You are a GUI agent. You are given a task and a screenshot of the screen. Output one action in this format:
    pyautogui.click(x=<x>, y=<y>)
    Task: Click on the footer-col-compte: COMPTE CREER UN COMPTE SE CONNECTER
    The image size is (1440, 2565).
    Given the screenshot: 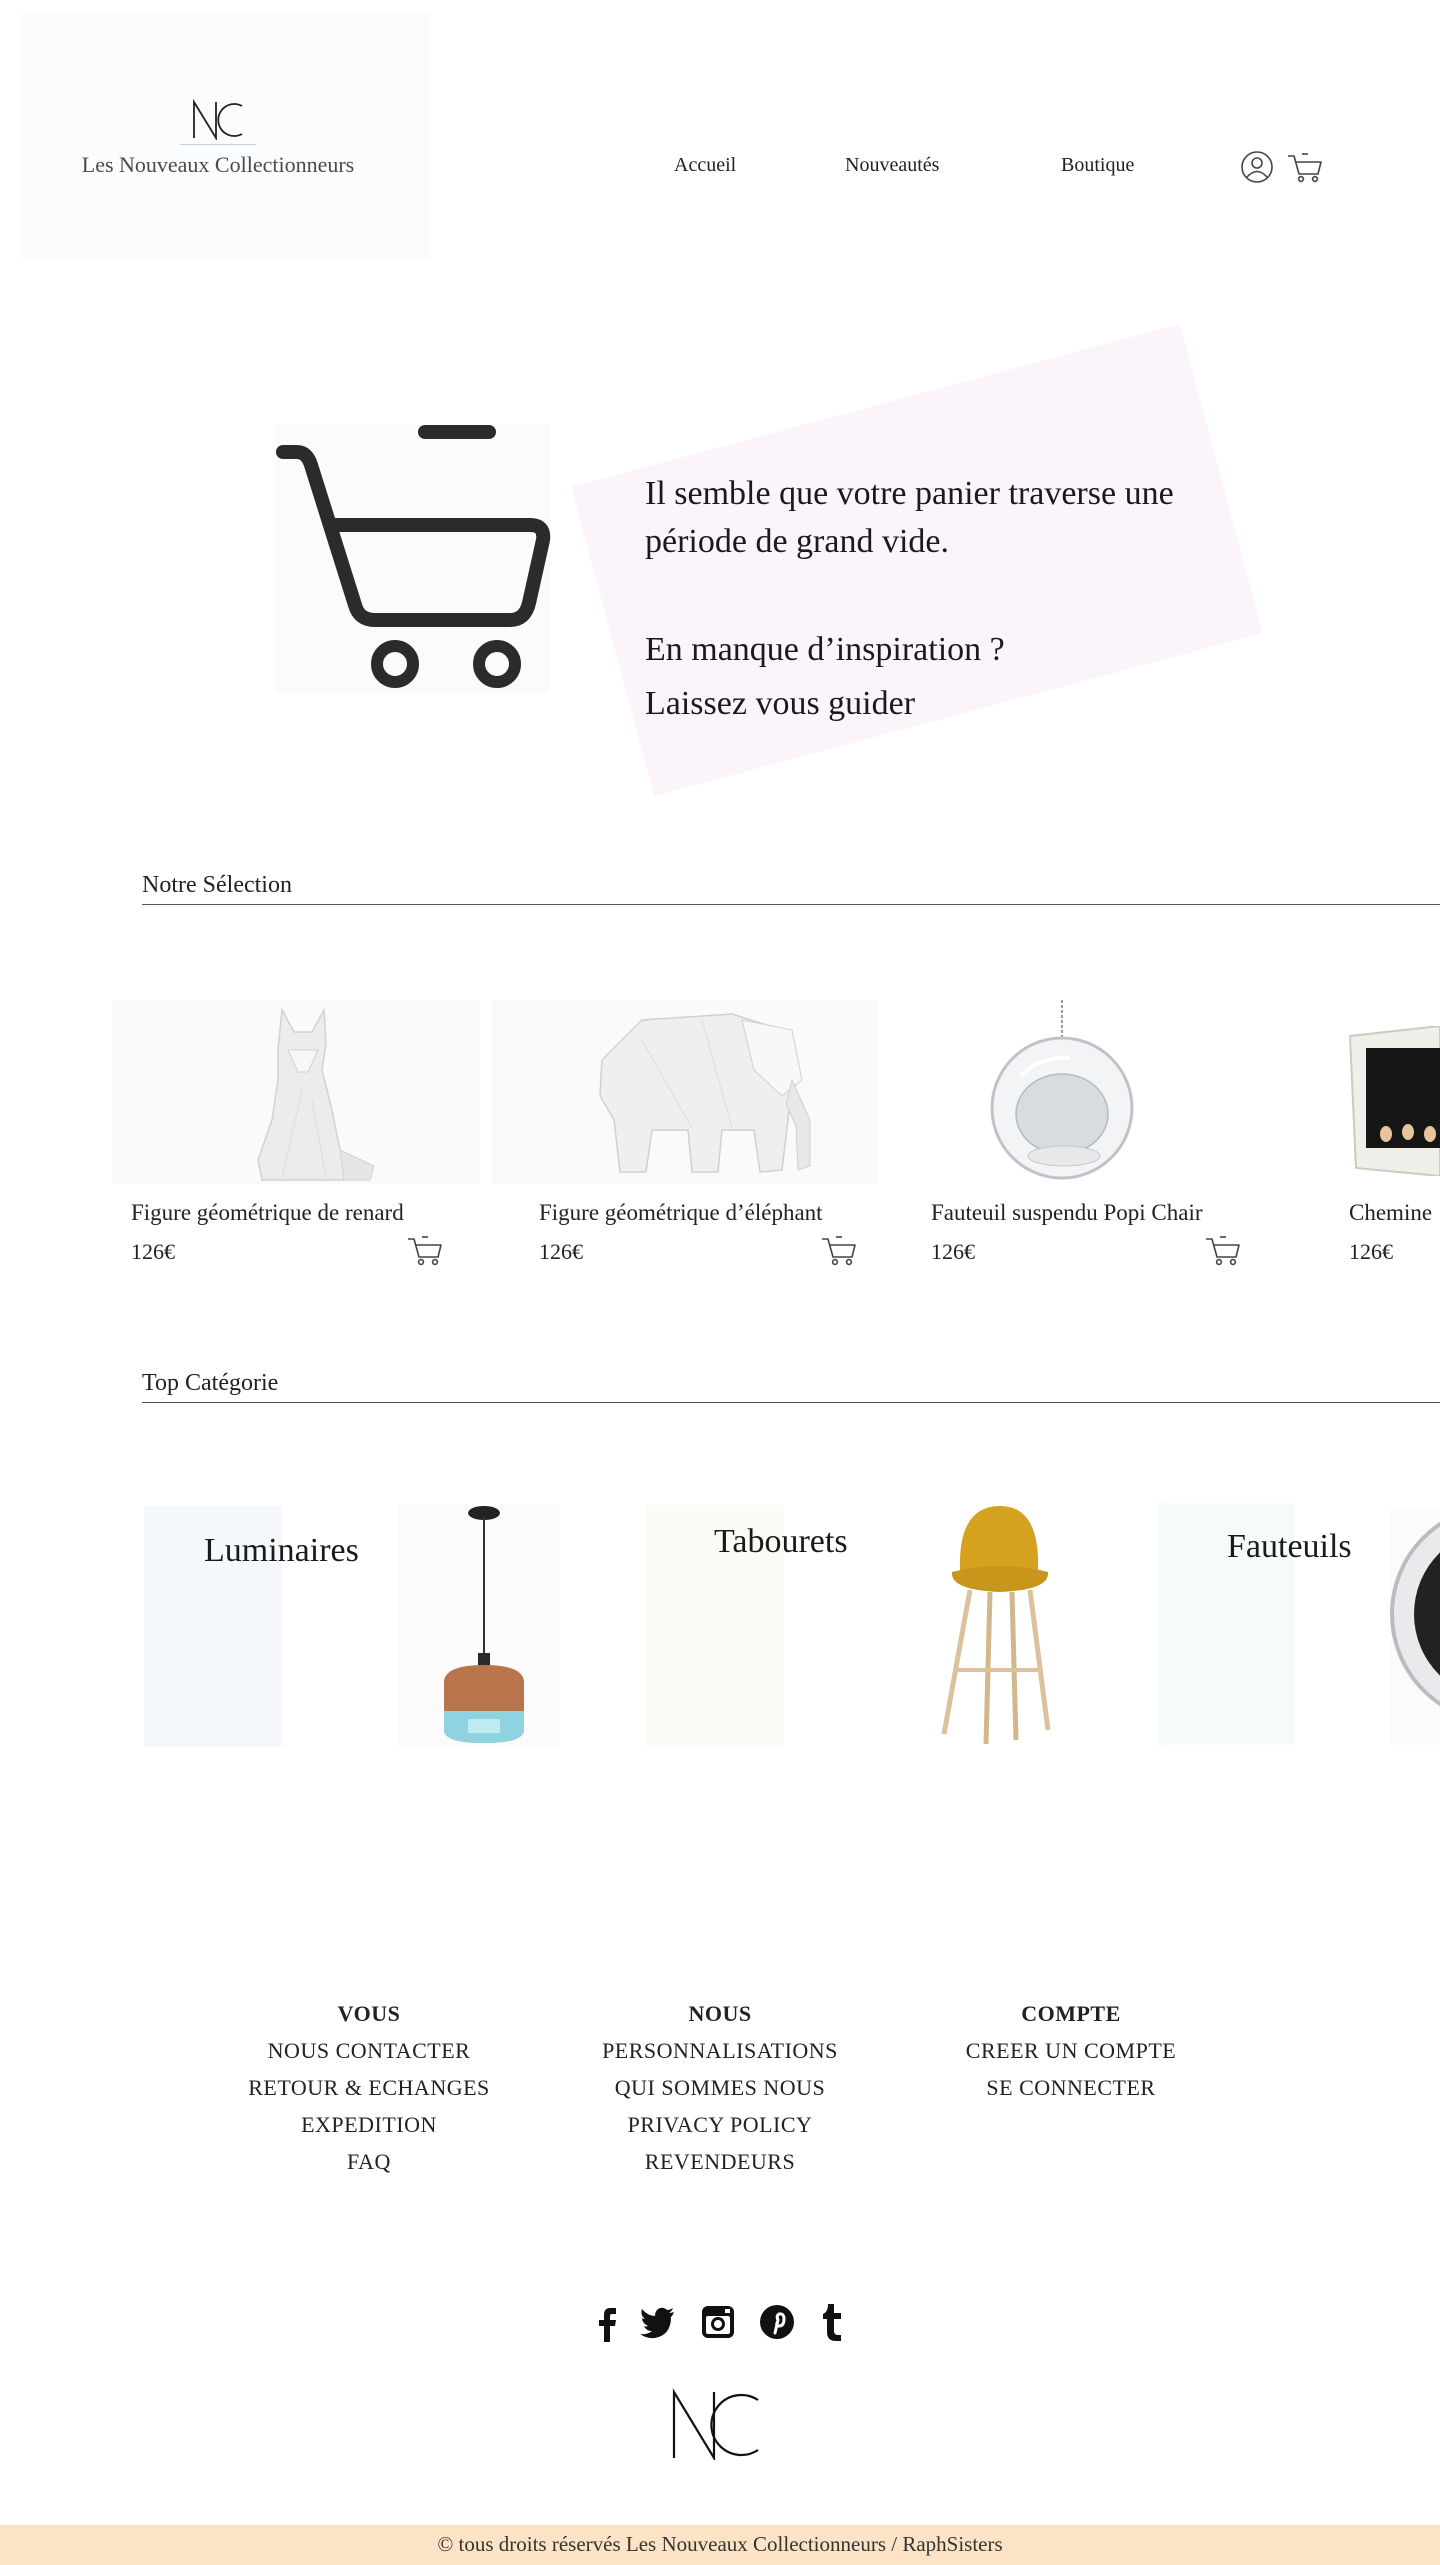 What is the action you would take?
    pyautogui.click(x=1071, y=2050)
    